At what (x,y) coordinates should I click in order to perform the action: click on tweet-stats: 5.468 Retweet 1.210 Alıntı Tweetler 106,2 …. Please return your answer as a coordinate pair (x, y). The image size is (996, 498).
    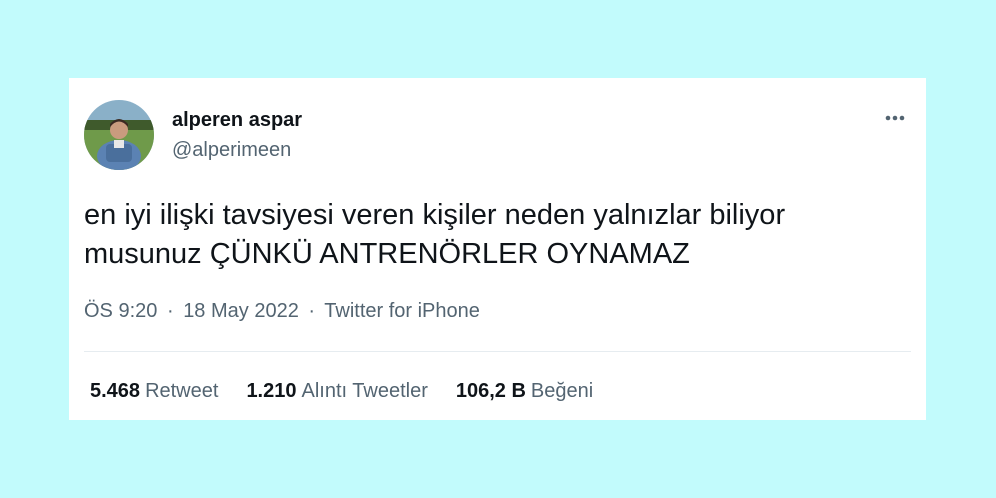
    Looking at the image, I should click on (341, 391).